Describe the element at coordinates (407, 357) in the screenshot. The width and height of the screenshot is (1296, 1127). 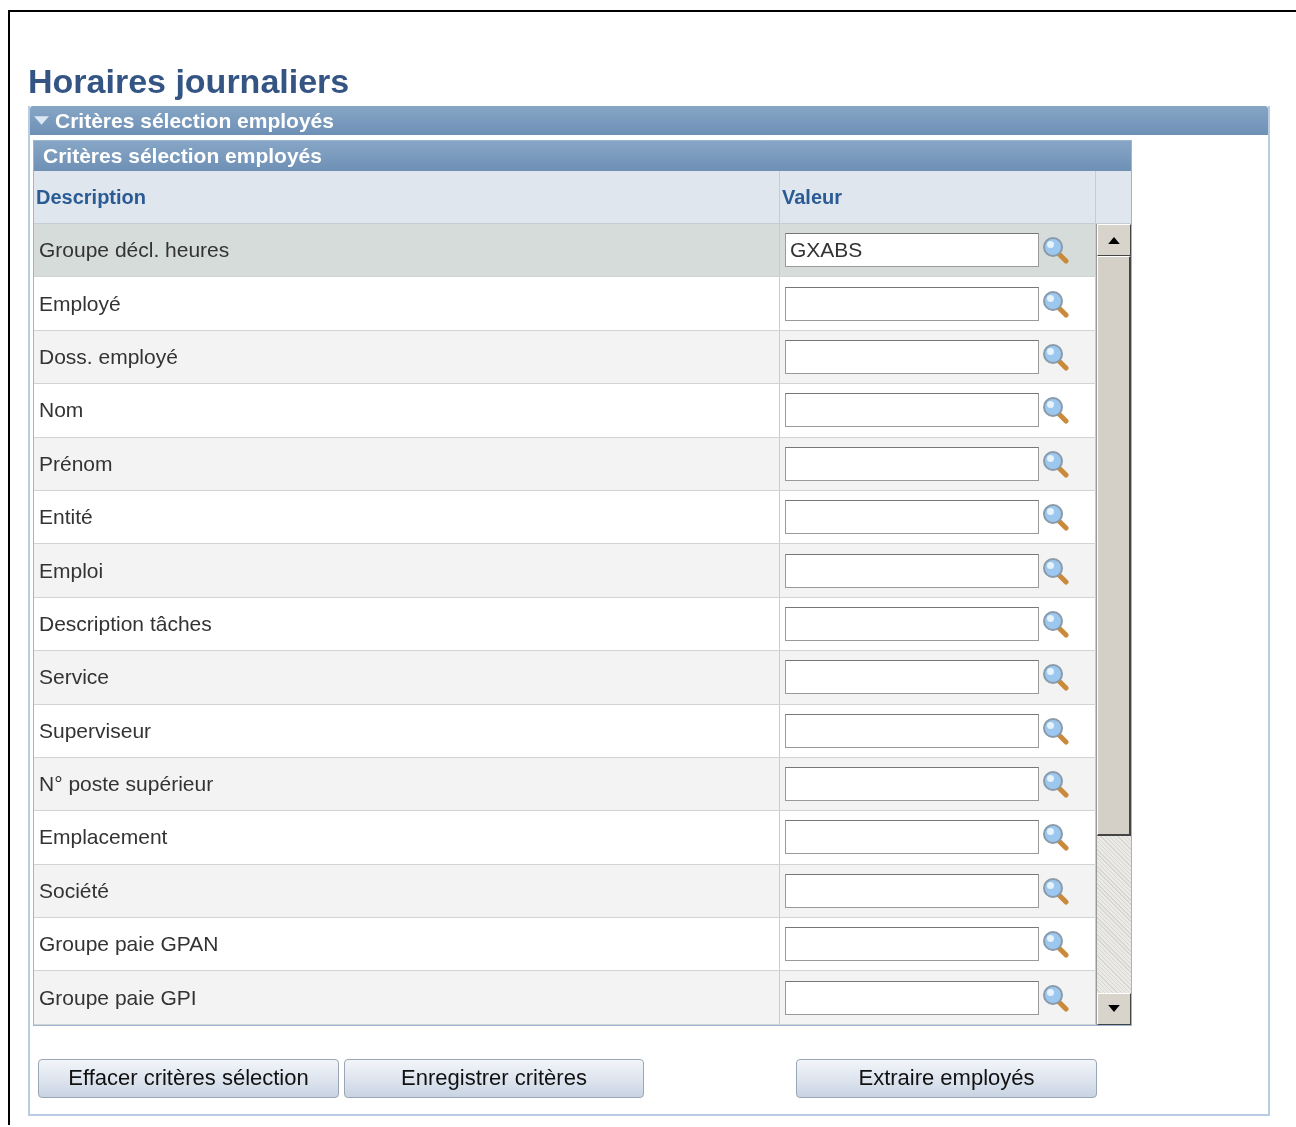
I see `table-cell: Doss. employé` at that location.